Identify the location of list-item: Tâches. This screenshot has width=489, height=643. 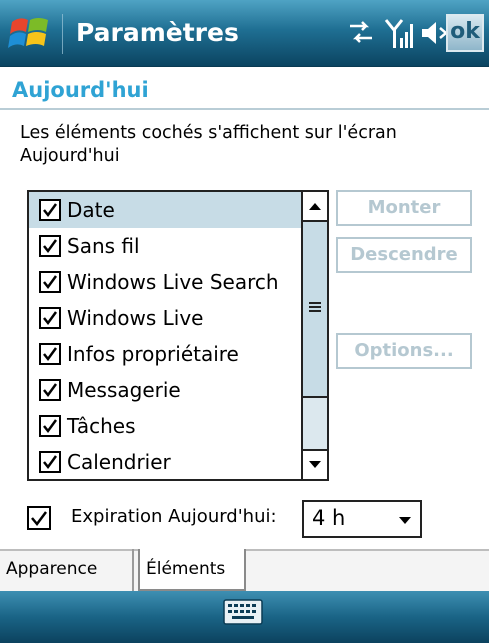
(166, 426).